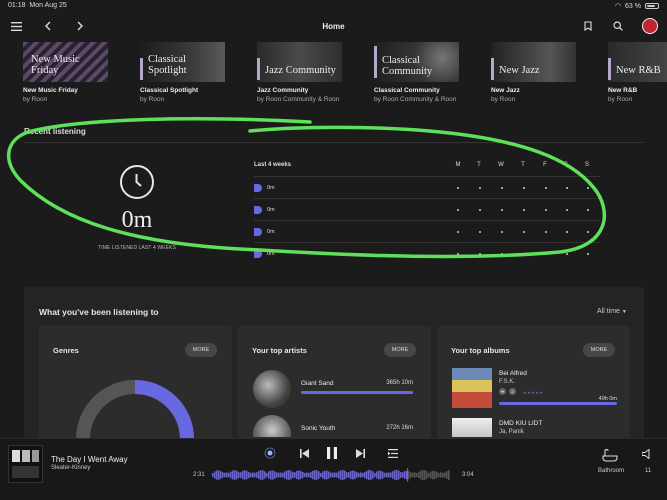  What do you see at coordinates (333, 389) in the screenshot?
I see `artist-row: Giant Sand 365h 10m` at bounding box center [333, 389].